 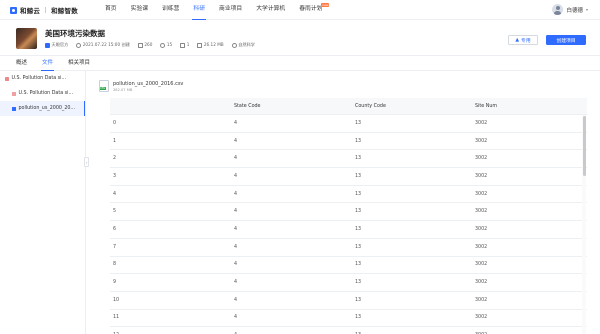 I want to click on nav-label: 商业项目, so click(x=231, y=9).